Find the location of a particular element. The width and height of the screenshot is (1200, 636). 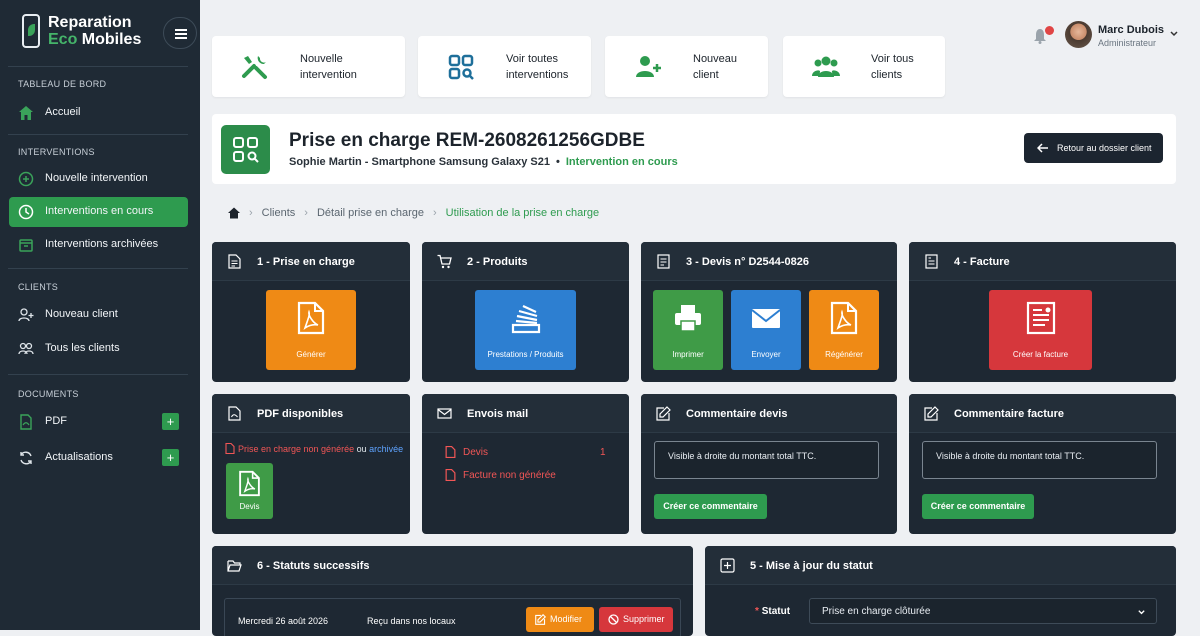

sidebar-item-nouvelle-intervention: Nouvelle intervention is located at coordinates (98, 179).